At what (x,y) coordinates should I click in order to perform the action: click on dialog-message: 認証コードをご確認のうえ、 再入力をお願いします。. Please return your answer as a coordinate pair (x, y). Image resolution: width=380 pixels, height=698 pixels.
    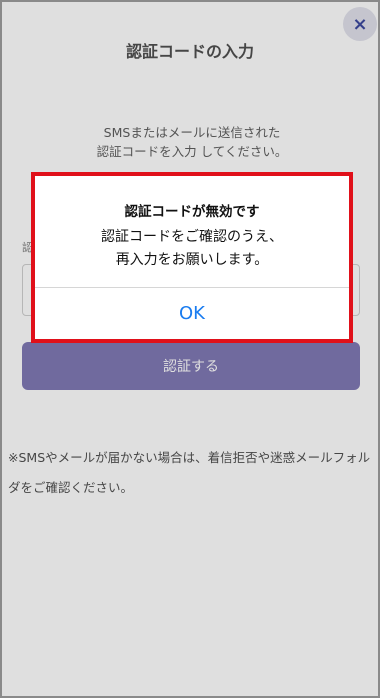
    Looking at the image, I should click on (192, 248).